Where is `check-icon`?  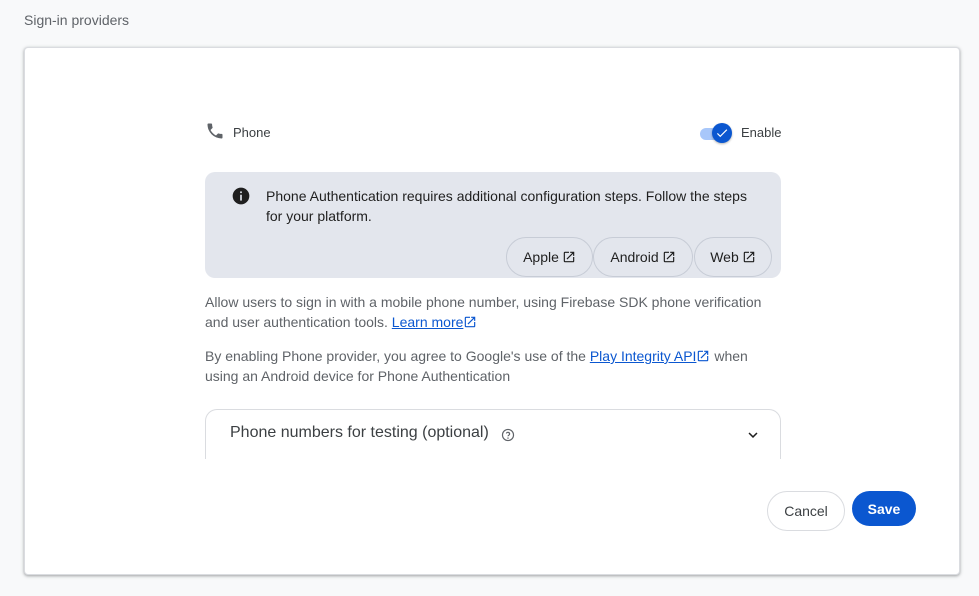 check-icon is located at coordinates (722, 133).